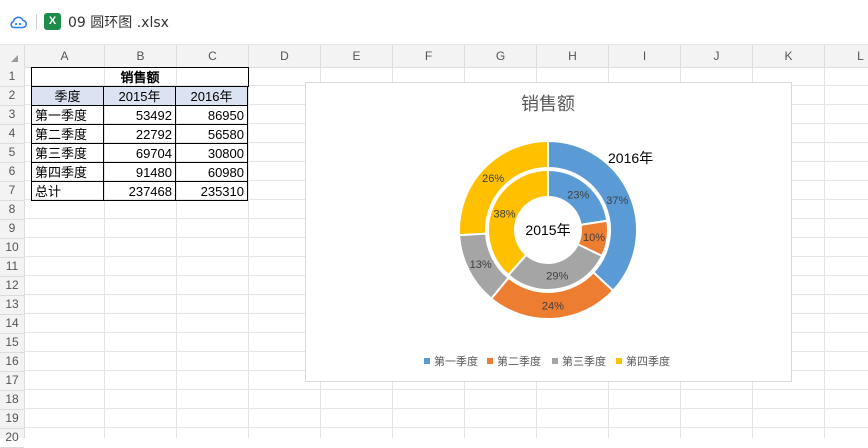  What do you see at coordinates (555, 361) in the screenshot?
I see `legend-swatch-q3` at bounding box center [555, 361].